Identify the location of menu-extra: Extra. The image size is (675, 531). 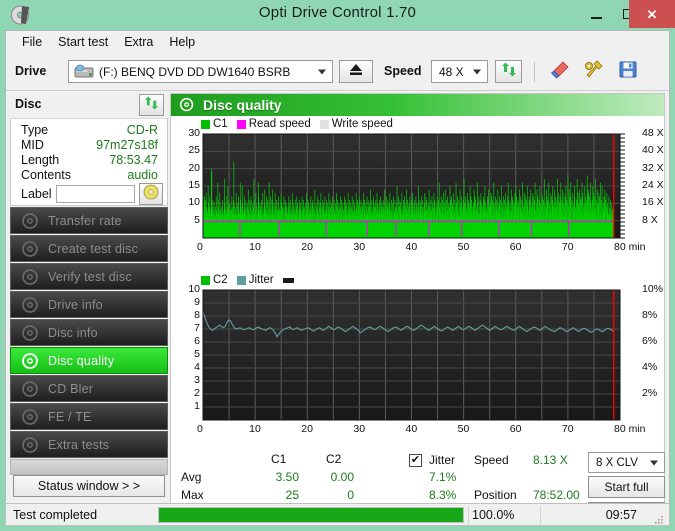
(138, 42).